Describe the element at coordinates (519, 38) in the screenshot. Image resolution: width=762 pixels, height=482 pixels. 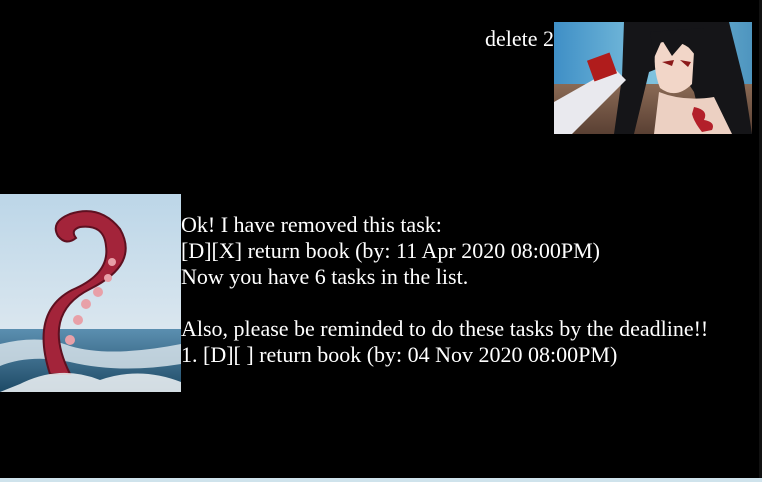
I see `user-message-text: delete 2` at that location.